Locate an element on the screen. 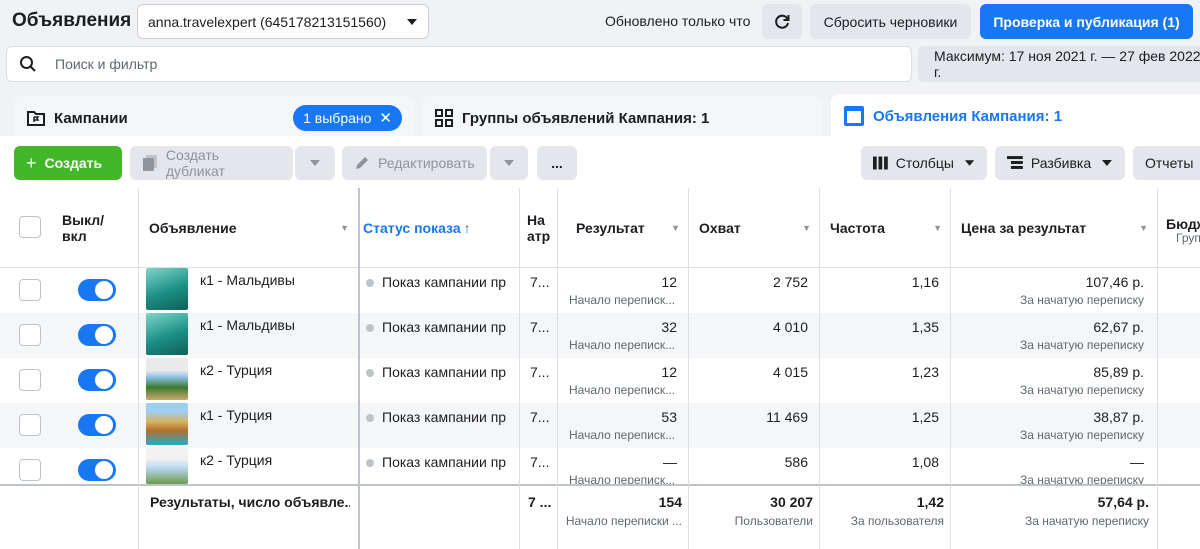 Image resolution: width=1200 pixels, height=549 pixels. tab-campaigns: Кампании 1 выбрано ✕ is located at coordinates (214, 118).